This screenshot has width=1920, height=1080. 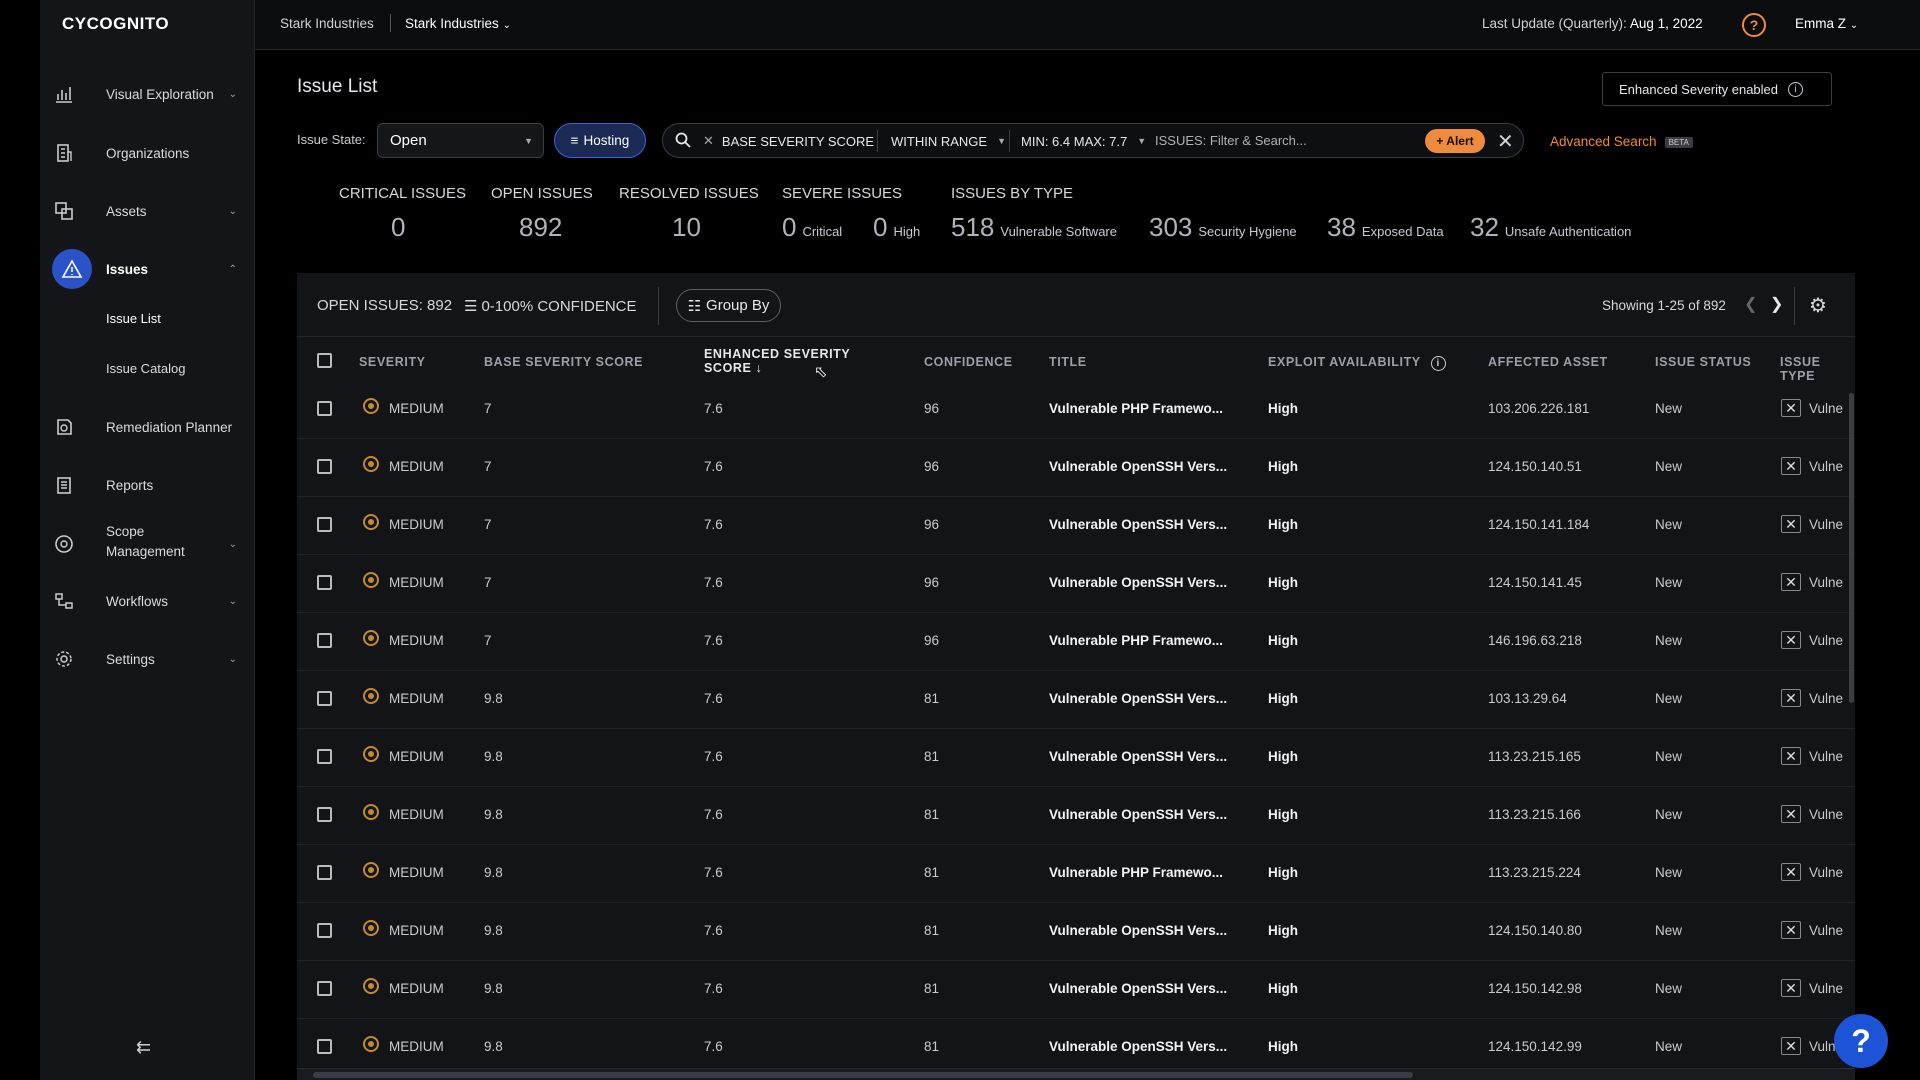 What do you see at coordinates (1851, 548) in the screenshot?
I see `vertical-scrollbar` at bounding box center [1851, 548].